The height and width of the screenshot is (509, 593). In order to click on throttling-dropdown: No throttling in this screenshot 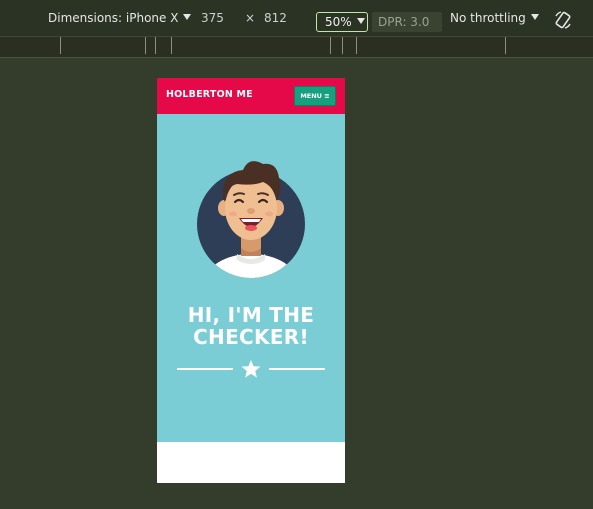, I will do `click(494, 18)`.